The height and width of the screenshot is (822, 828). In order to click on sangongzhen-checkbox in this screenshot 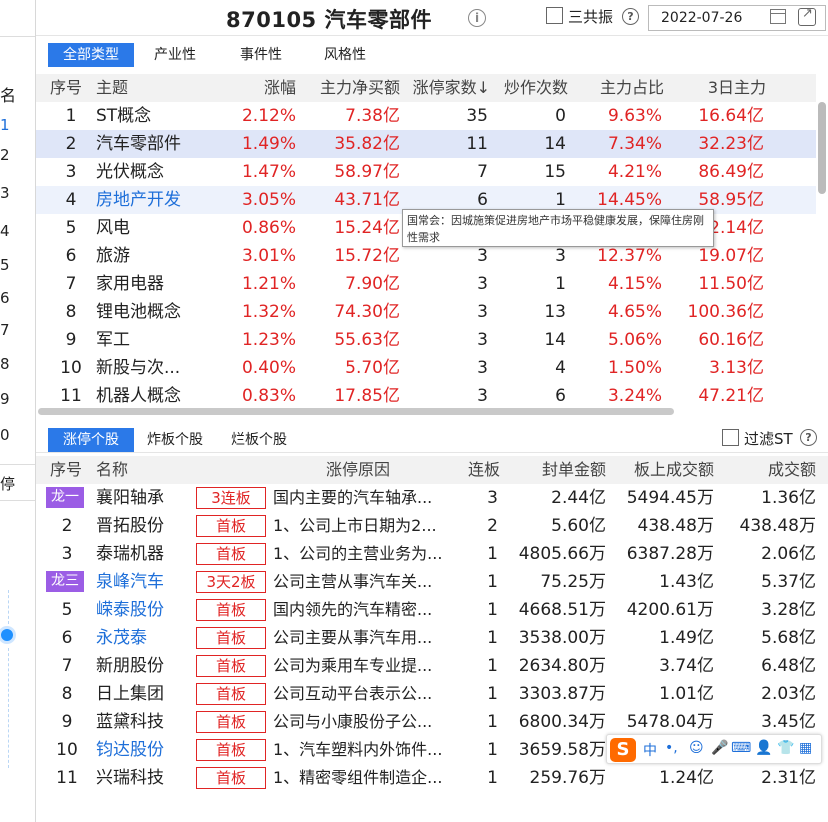, I will do `click(554, 15)`.